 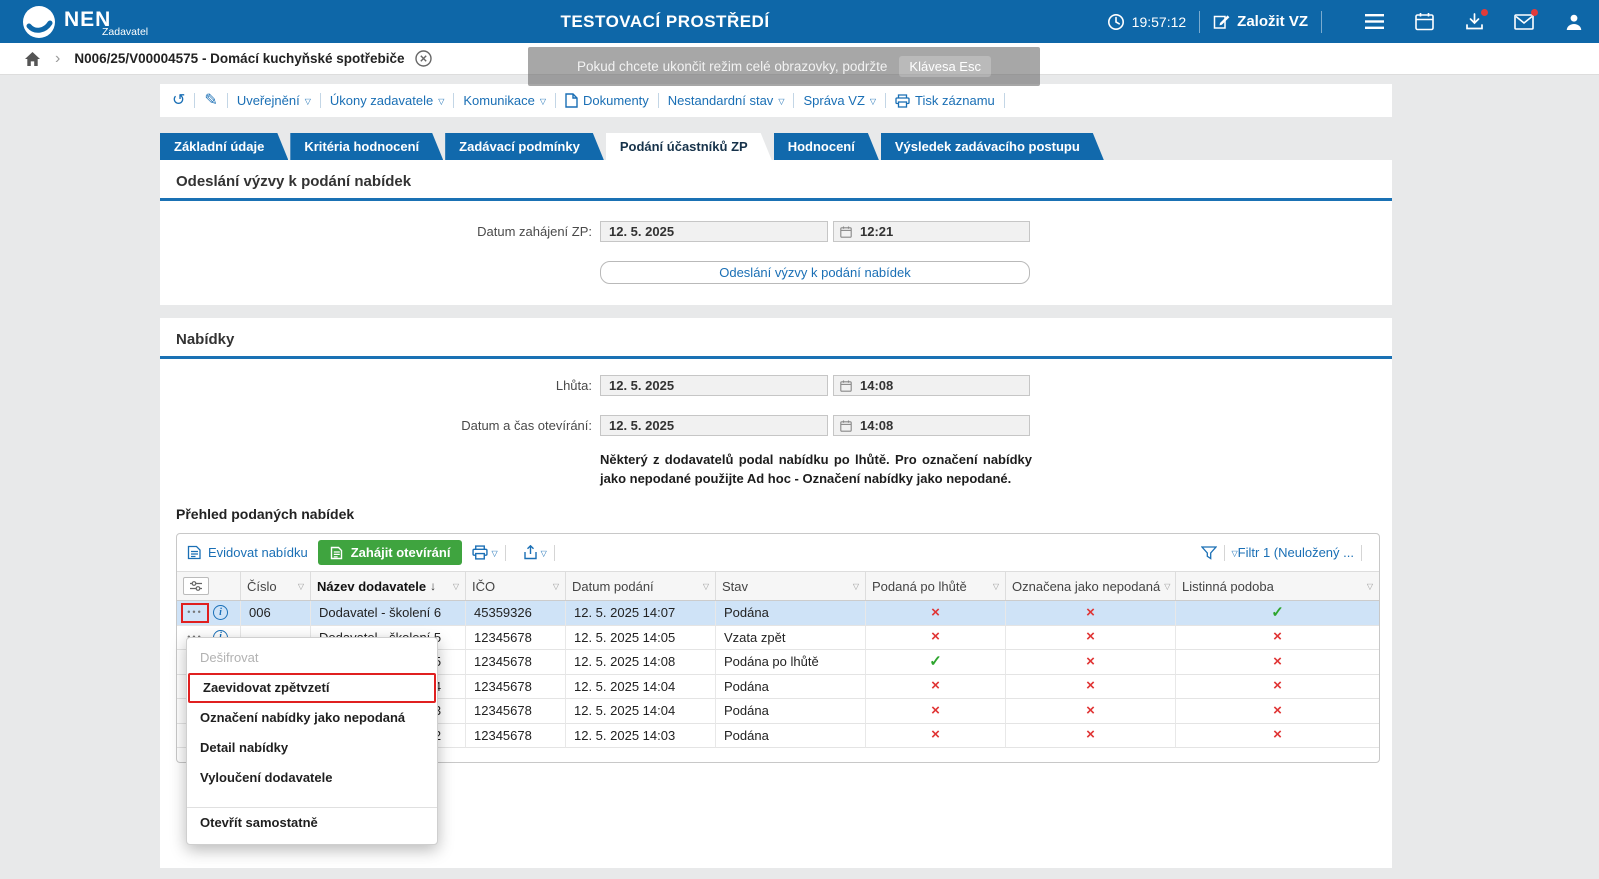 What do you see at coordinates (85, 22) in the screenshot?
I see `brand: NEN Zadavatel` at bounding box center [85, 22].